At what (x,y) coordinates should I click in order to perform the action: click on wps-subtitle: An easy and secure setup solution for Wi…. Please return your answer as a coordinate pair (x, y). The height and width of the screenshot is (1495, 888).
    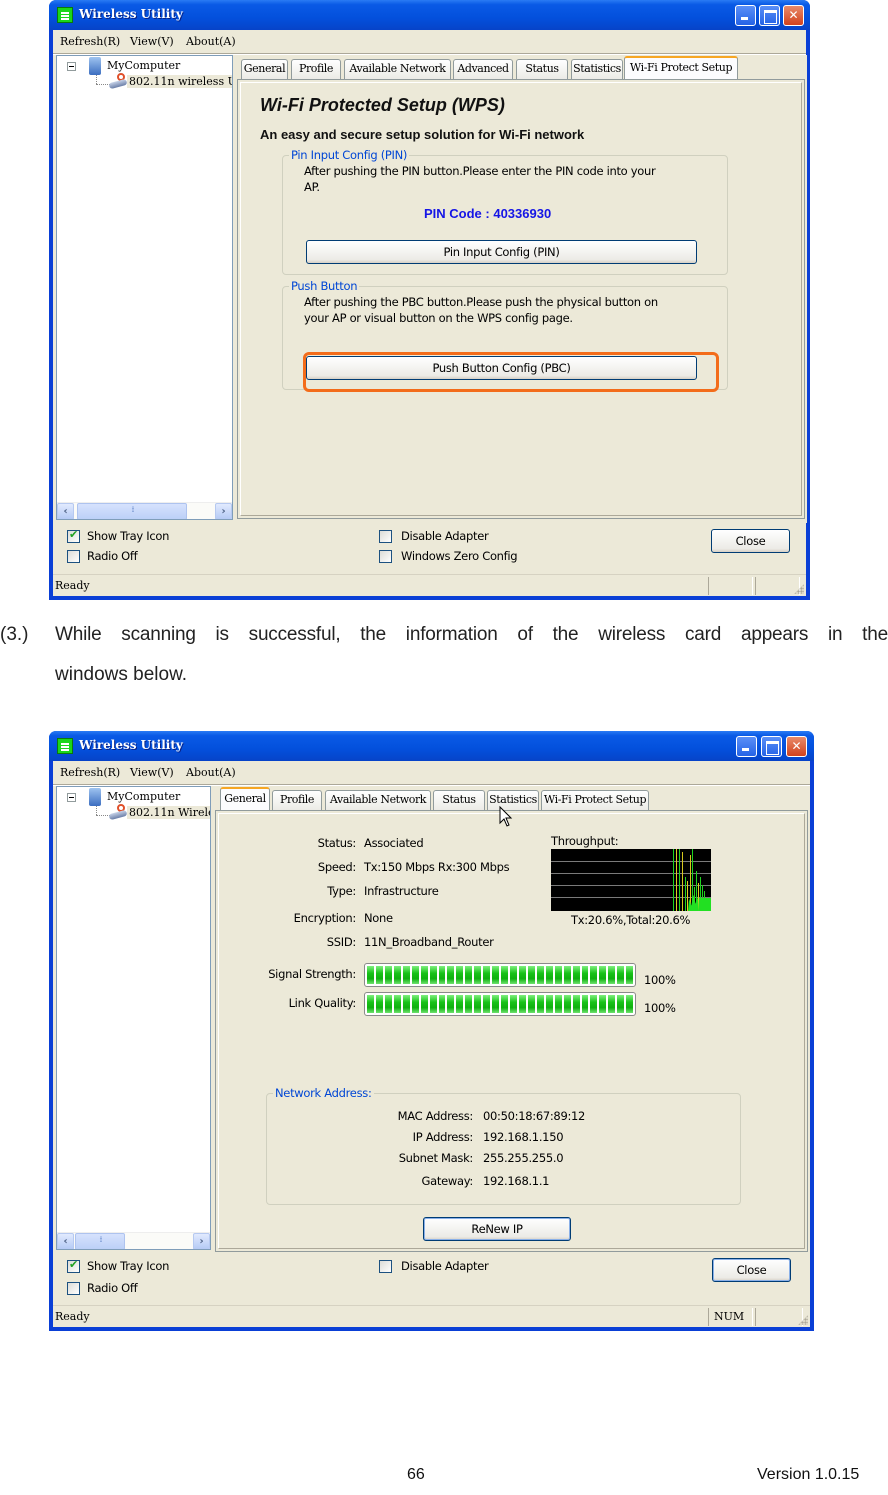
    Looking at the image, I should click on (422, 134).